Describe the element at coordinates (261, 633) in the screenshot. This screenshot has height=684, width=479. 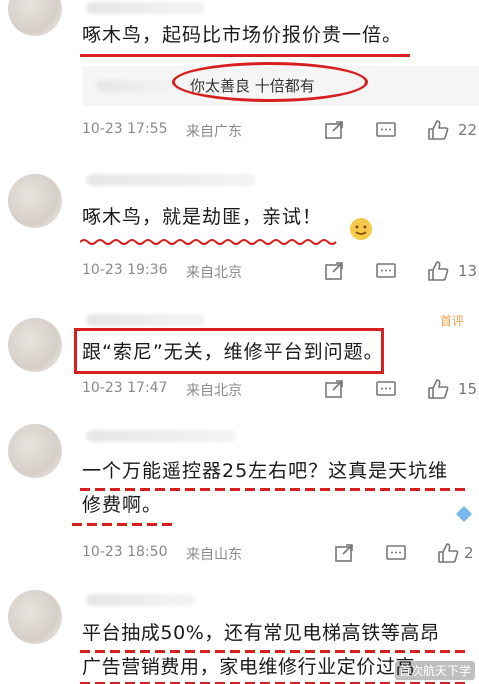
I see `comment-text-line-1: 平台抽成50%，还有常见电梯高铁等高昂` at that location.